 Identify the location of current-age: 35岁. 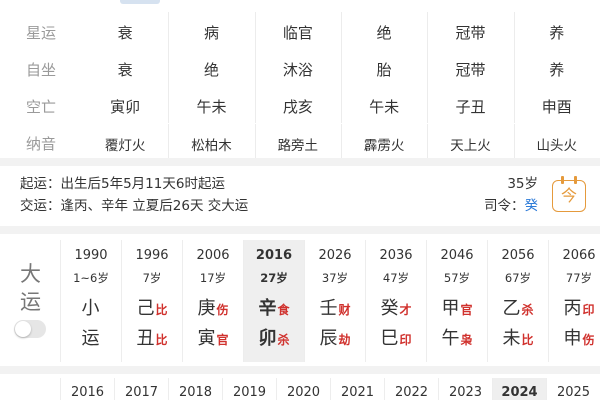
(522, 184).